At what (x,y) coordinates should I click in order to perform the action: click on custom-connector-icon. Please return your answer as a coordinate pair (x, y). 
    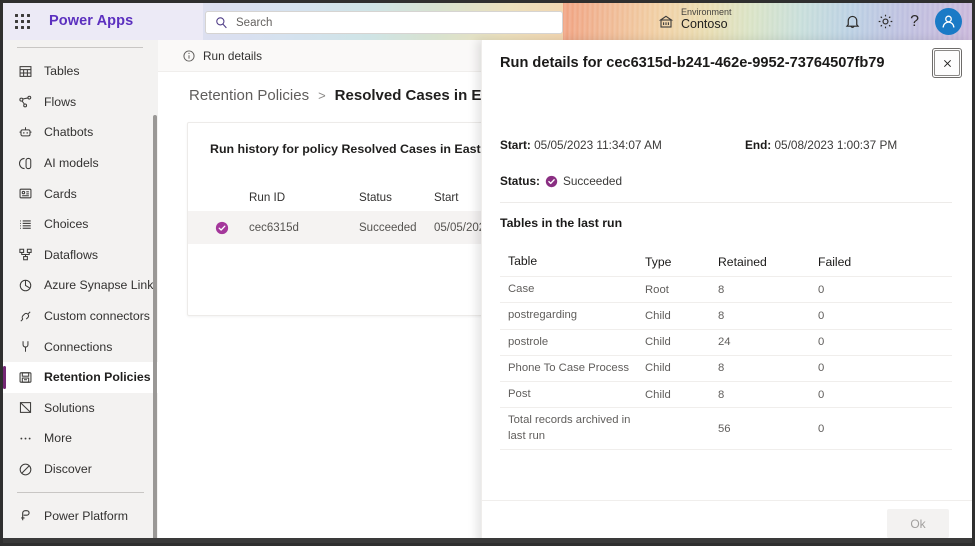
    Looking at the image, I should click on (25, 316).